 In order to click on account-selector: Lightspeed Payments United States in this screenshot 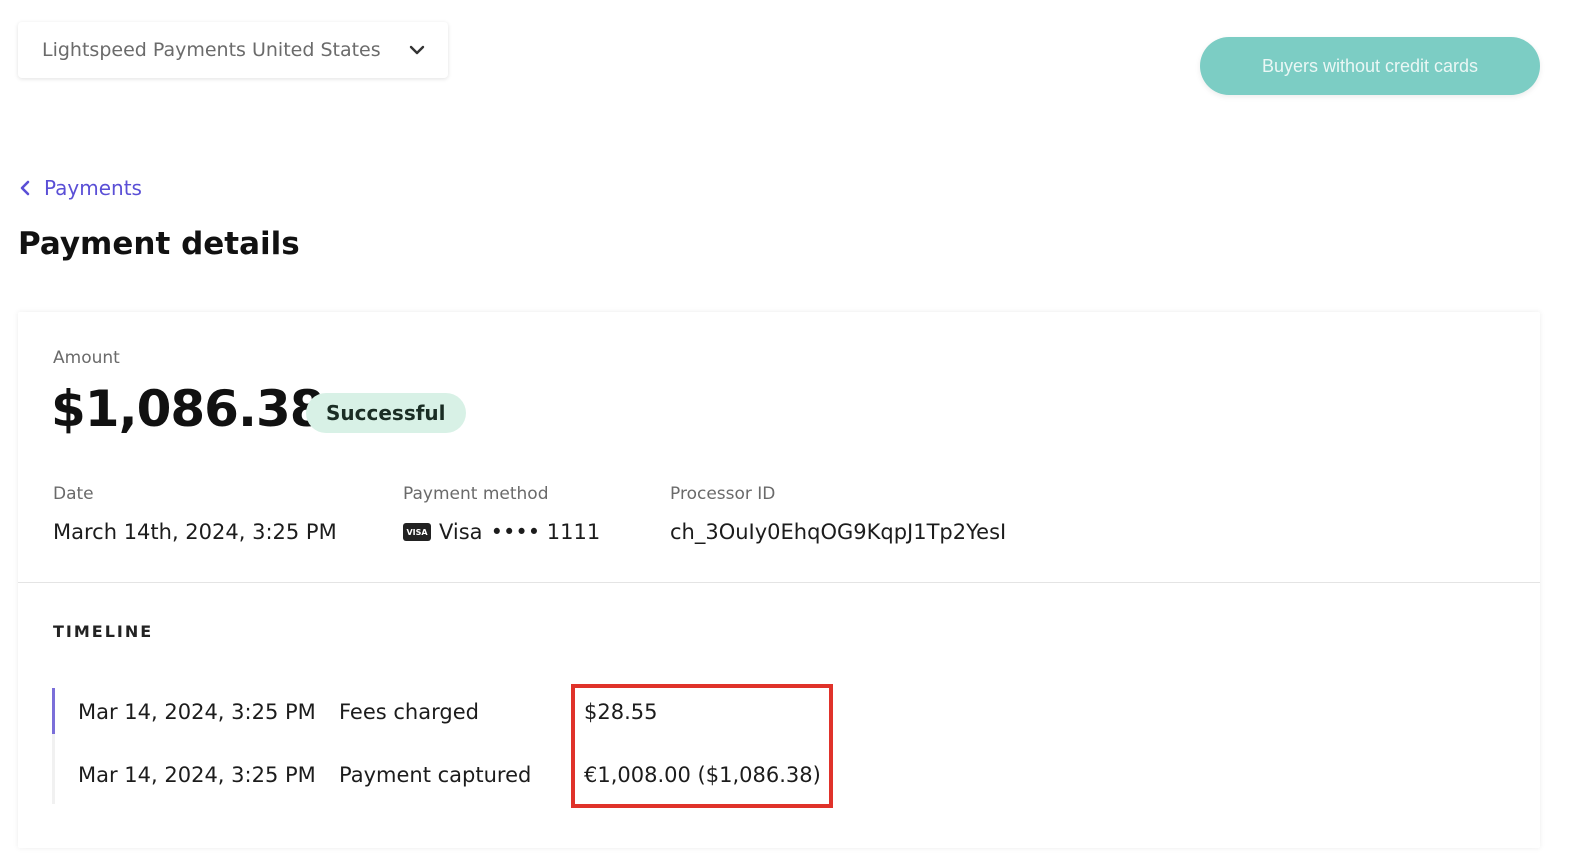, I will do `click(233, 50)`.